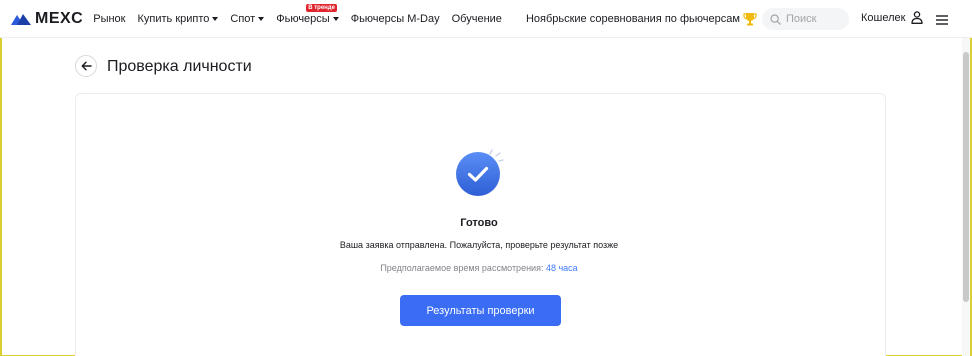 The height and width of the screenshot is (356, 972). Describe the element at coordinates (632, 18) in the screenshot. I see `nav-promo-label: Ноябрьские соревнования по фьючерсам` at that location.